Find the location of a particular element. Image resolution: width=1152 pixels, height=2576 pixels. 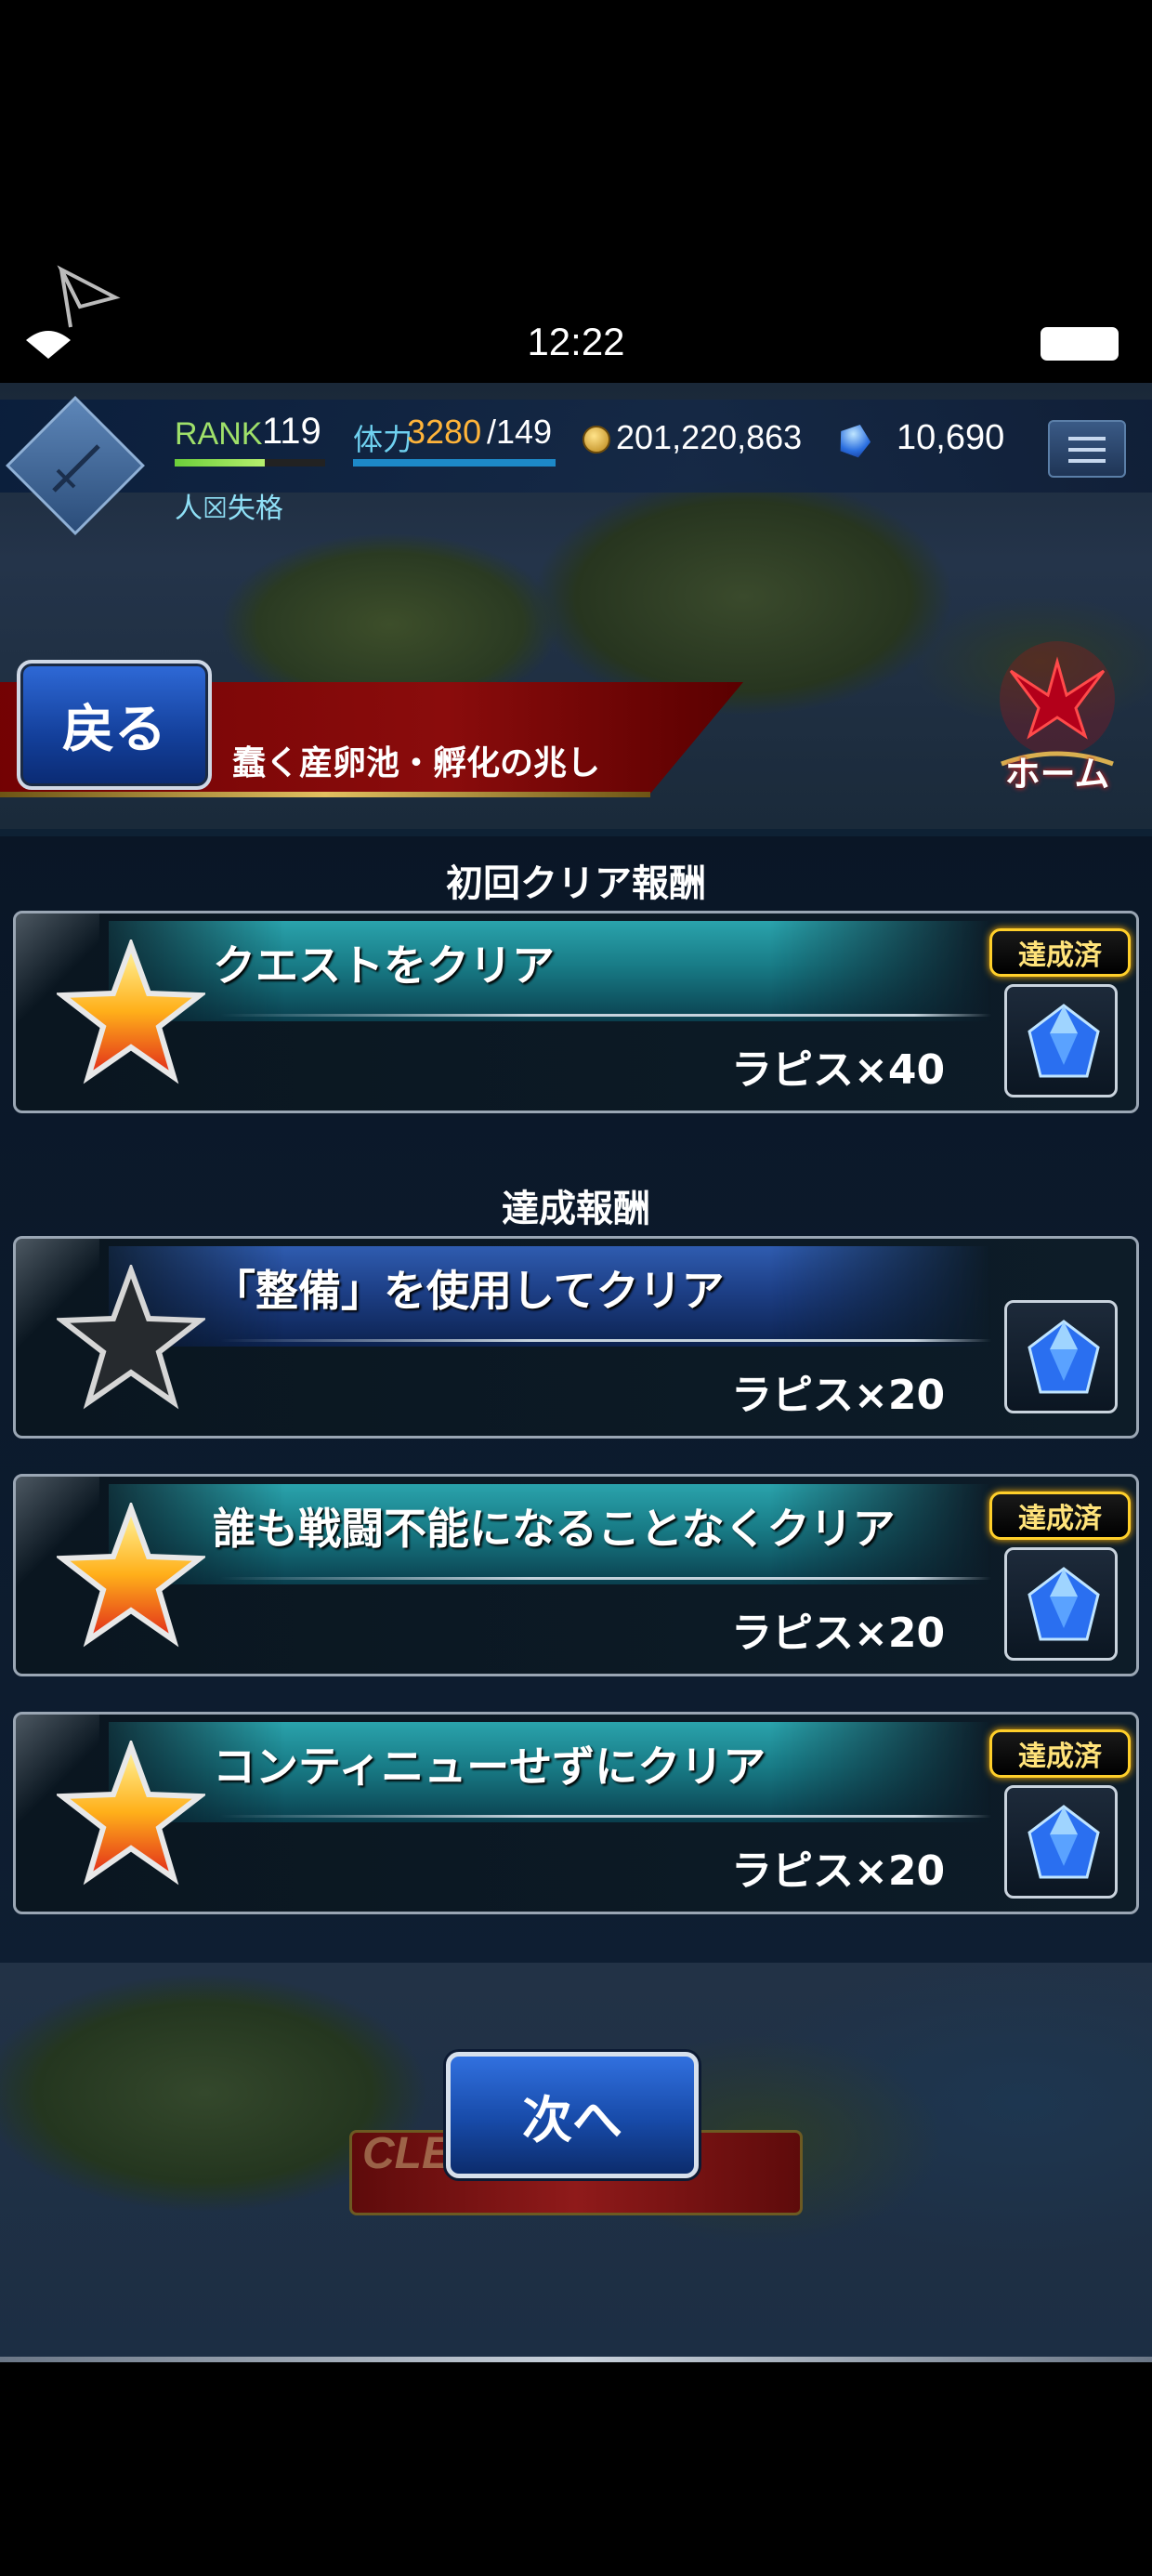

title-band-trim is located at coordinates (325, 794).